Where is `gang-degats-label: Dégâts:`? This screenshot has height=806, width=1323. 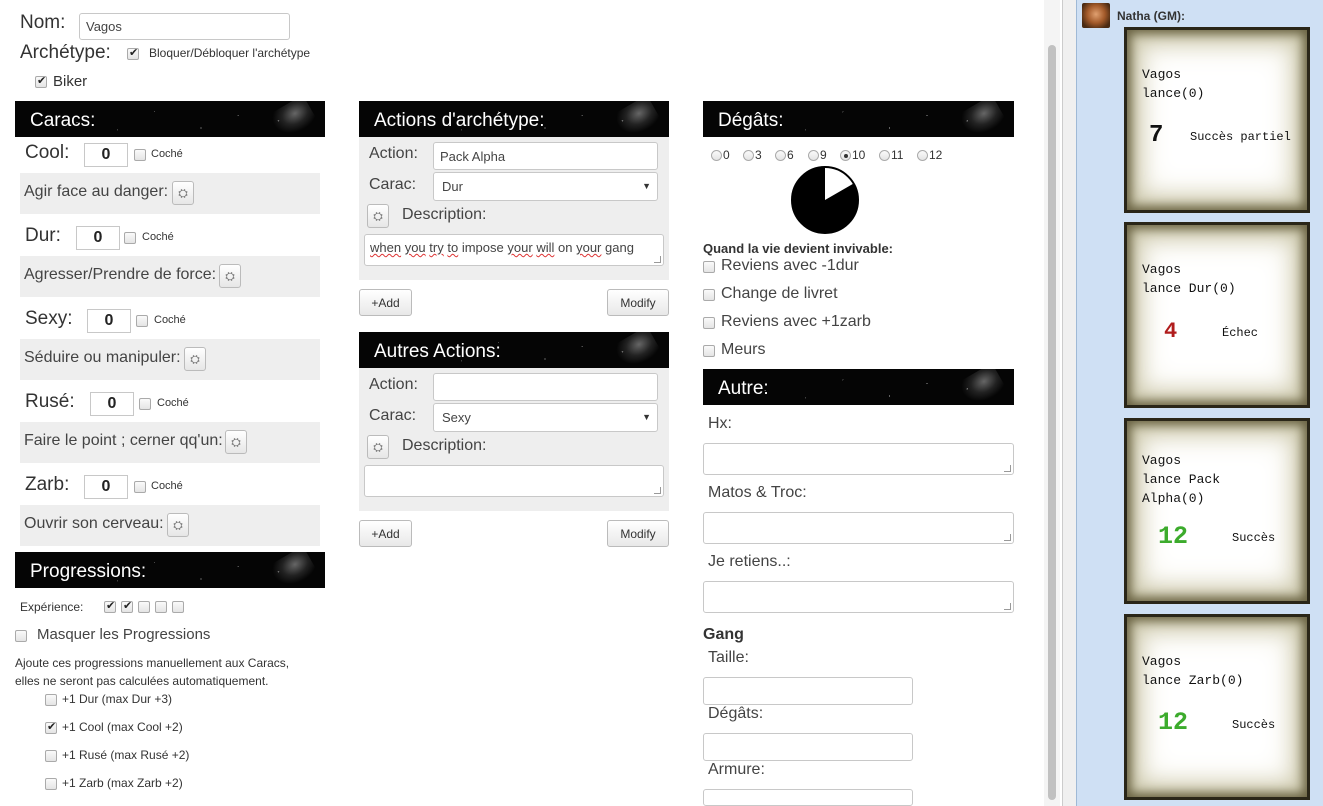 gang-degats-label: Dégâts: is located at coordinates (736, 713).